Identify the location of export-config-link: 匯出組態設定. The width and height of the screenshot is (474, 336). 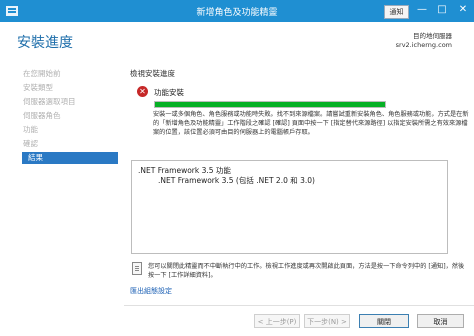
(151, 291).